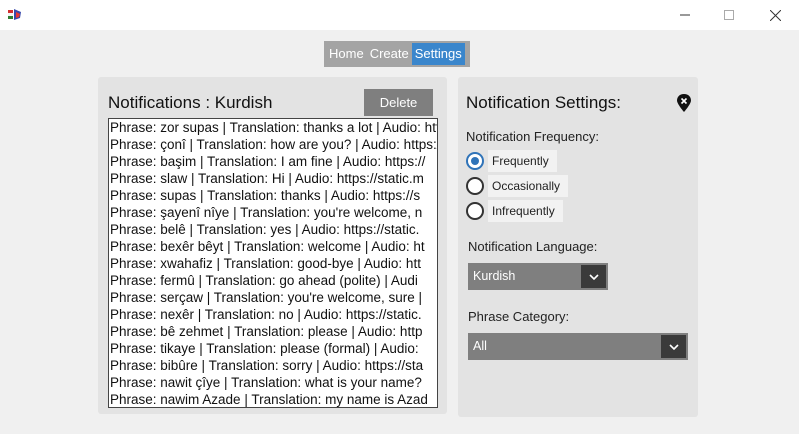 The width and height of the screenshot is (799, 434). Describe the element at coordinates (438, 54) in the screenshot. I see `nav-settings: Settings` at that location.